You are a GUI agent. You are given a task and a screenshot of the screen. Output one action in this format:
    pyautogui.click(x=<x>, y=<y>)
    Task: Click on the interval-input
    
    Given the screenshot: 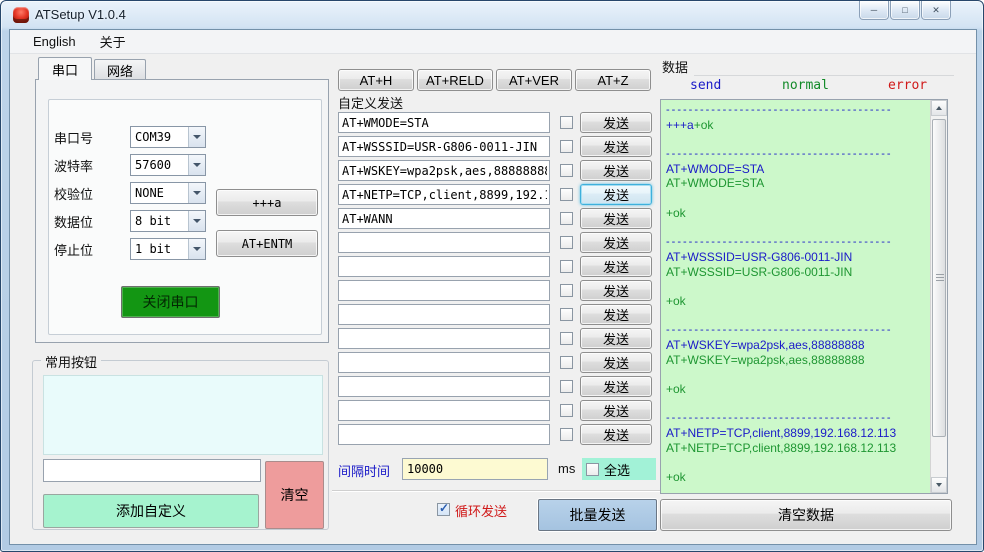 What is the action you would take?
    pyautogui.click(x=475, y=469)
    